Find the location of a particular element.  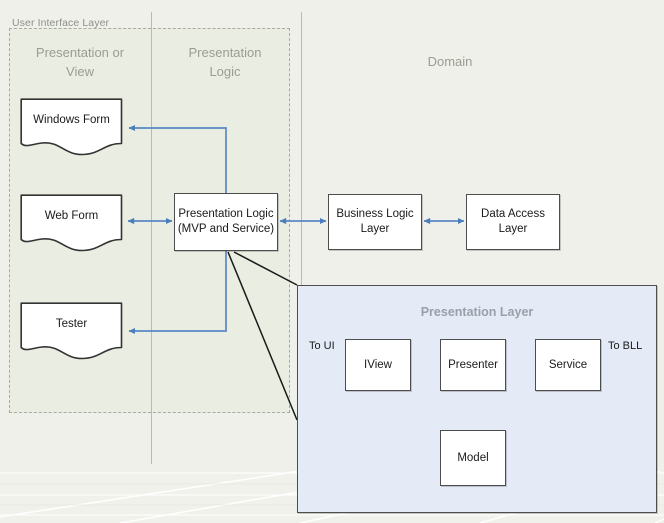

box-presenter-label: Presenter is located at coordinates (473, 364).